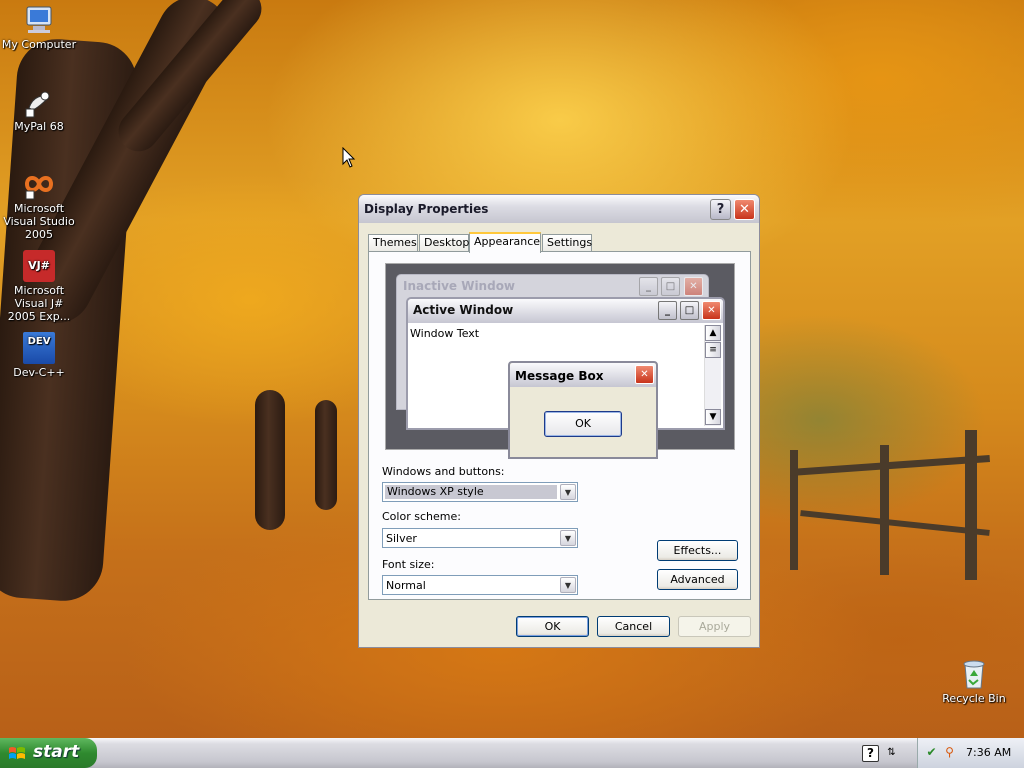 The width and height of the screenshot is (1024, 768). Describe the element at coordinates (39, 44) in the screenshot. I see `desktop-icon-label: My Computer` at that location.